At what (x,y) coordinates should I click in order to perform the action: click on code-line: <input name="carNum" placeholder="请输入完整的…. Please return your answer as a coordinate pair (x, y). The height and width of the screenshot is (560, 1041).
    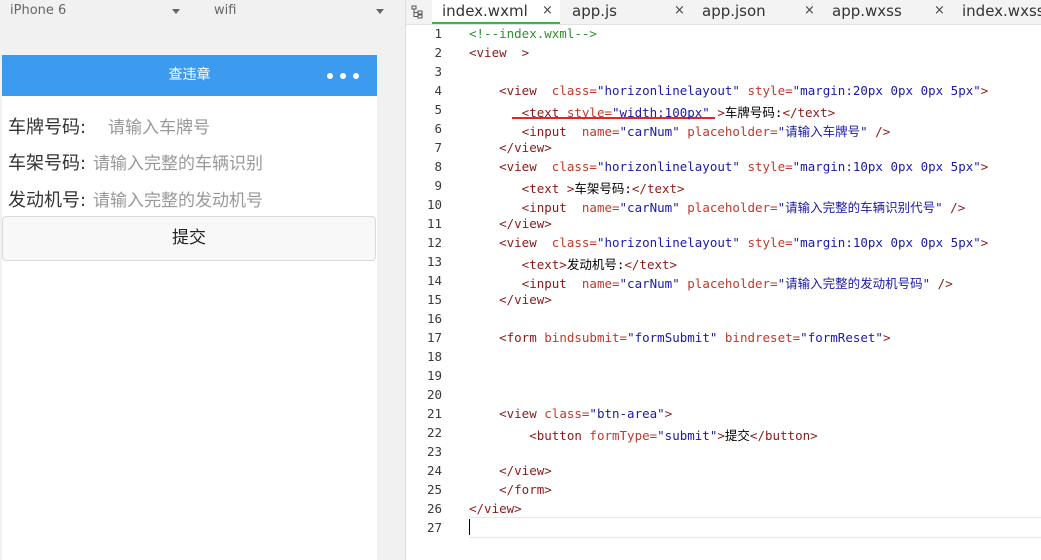
    Looking at the image, I should click on (711, 282).